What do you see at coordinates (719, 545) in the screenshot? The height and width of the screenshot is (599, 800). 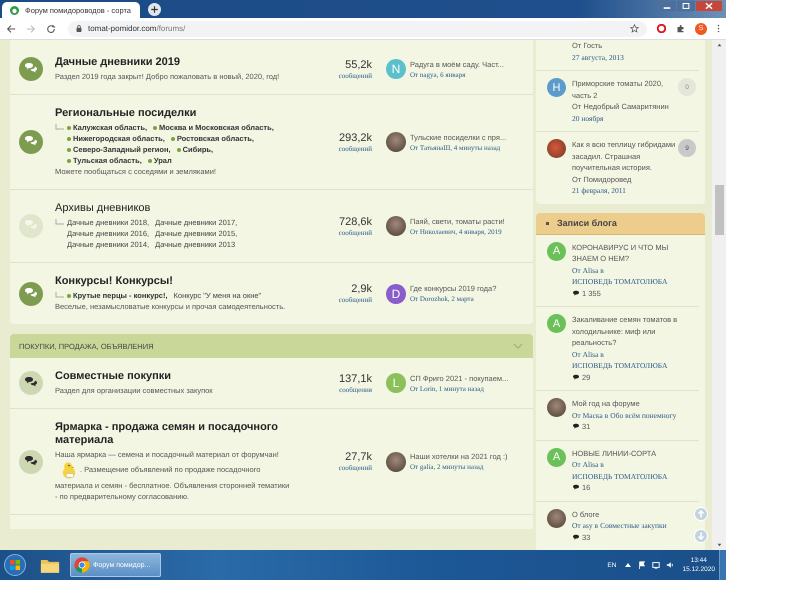 I see `scroll-down-arrow-icon` at bounding box center [719, 545].